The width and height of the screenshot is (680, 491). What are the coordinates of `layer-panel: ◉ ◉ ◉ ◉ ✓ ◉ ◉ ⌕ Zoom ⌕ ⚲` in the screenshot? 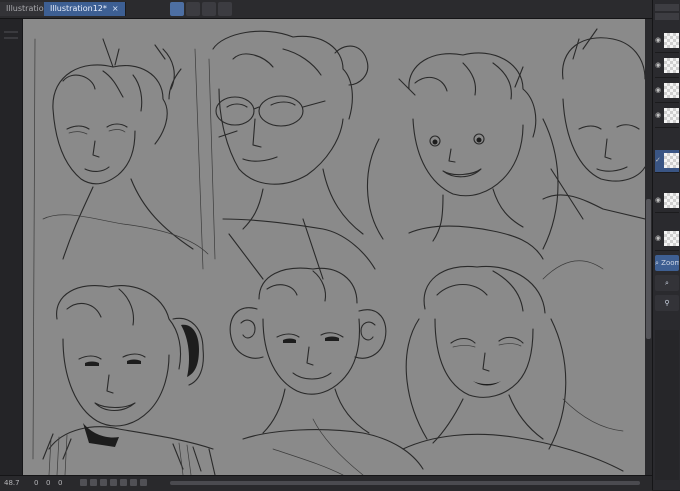 It's located at (666, 245).